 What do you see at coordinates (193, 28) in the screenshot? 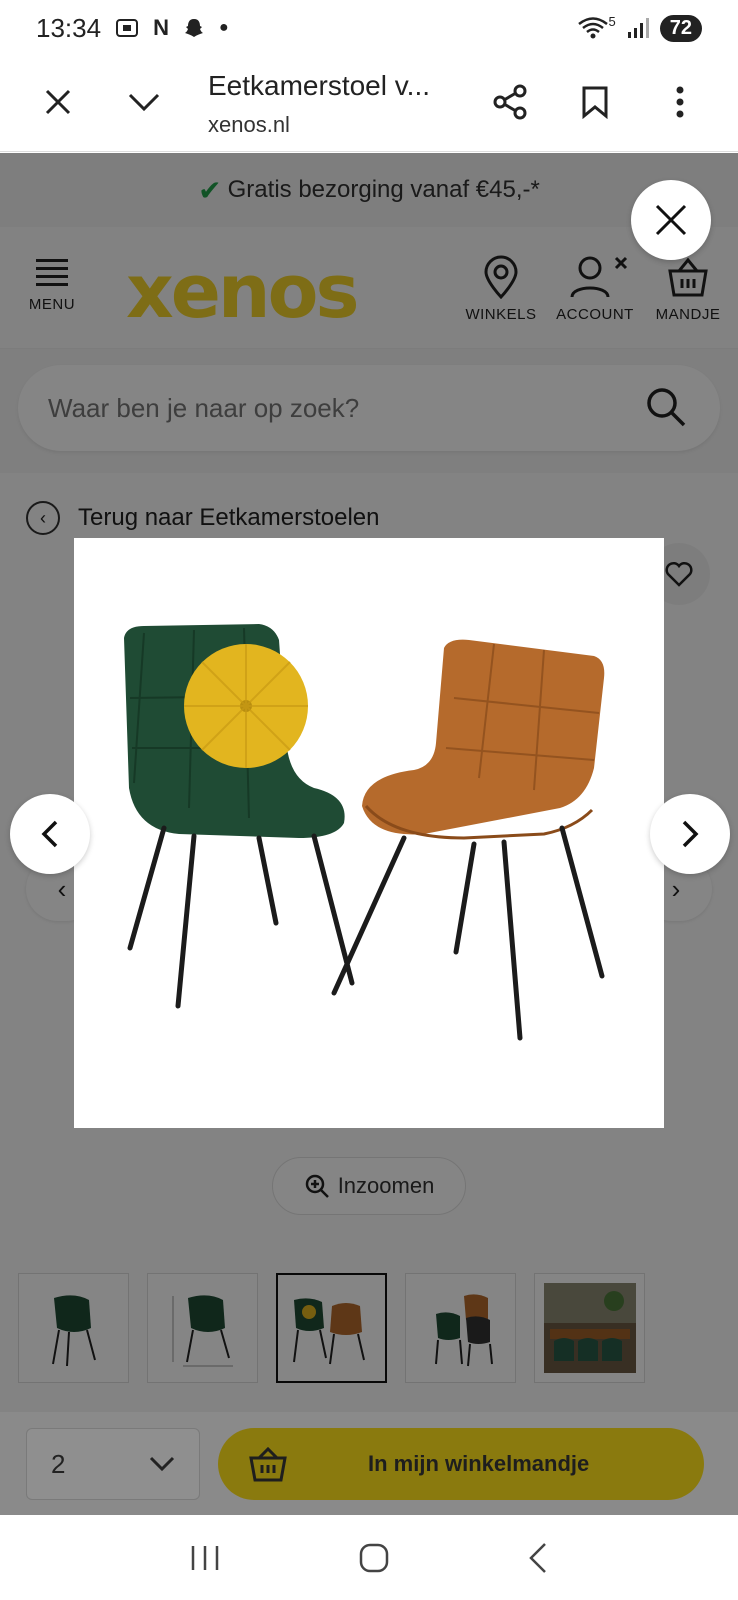
I see `snapchat-icon` at bounding box center [193, 28].